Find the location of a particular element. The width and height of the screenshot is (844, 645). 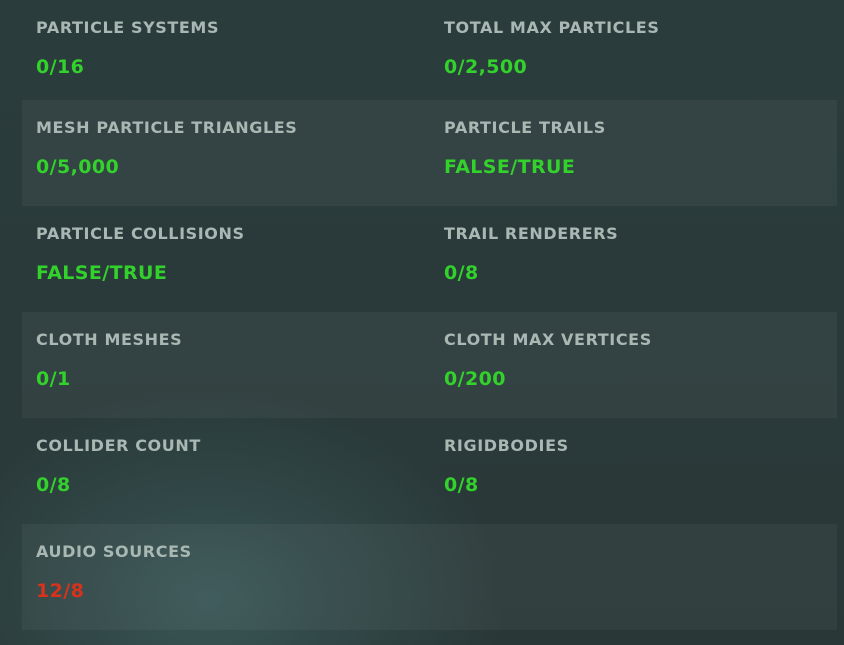

stat-particle-trails: PARTICLE TRAILS FALSE/TRUE is located at coordinates (644, 153).